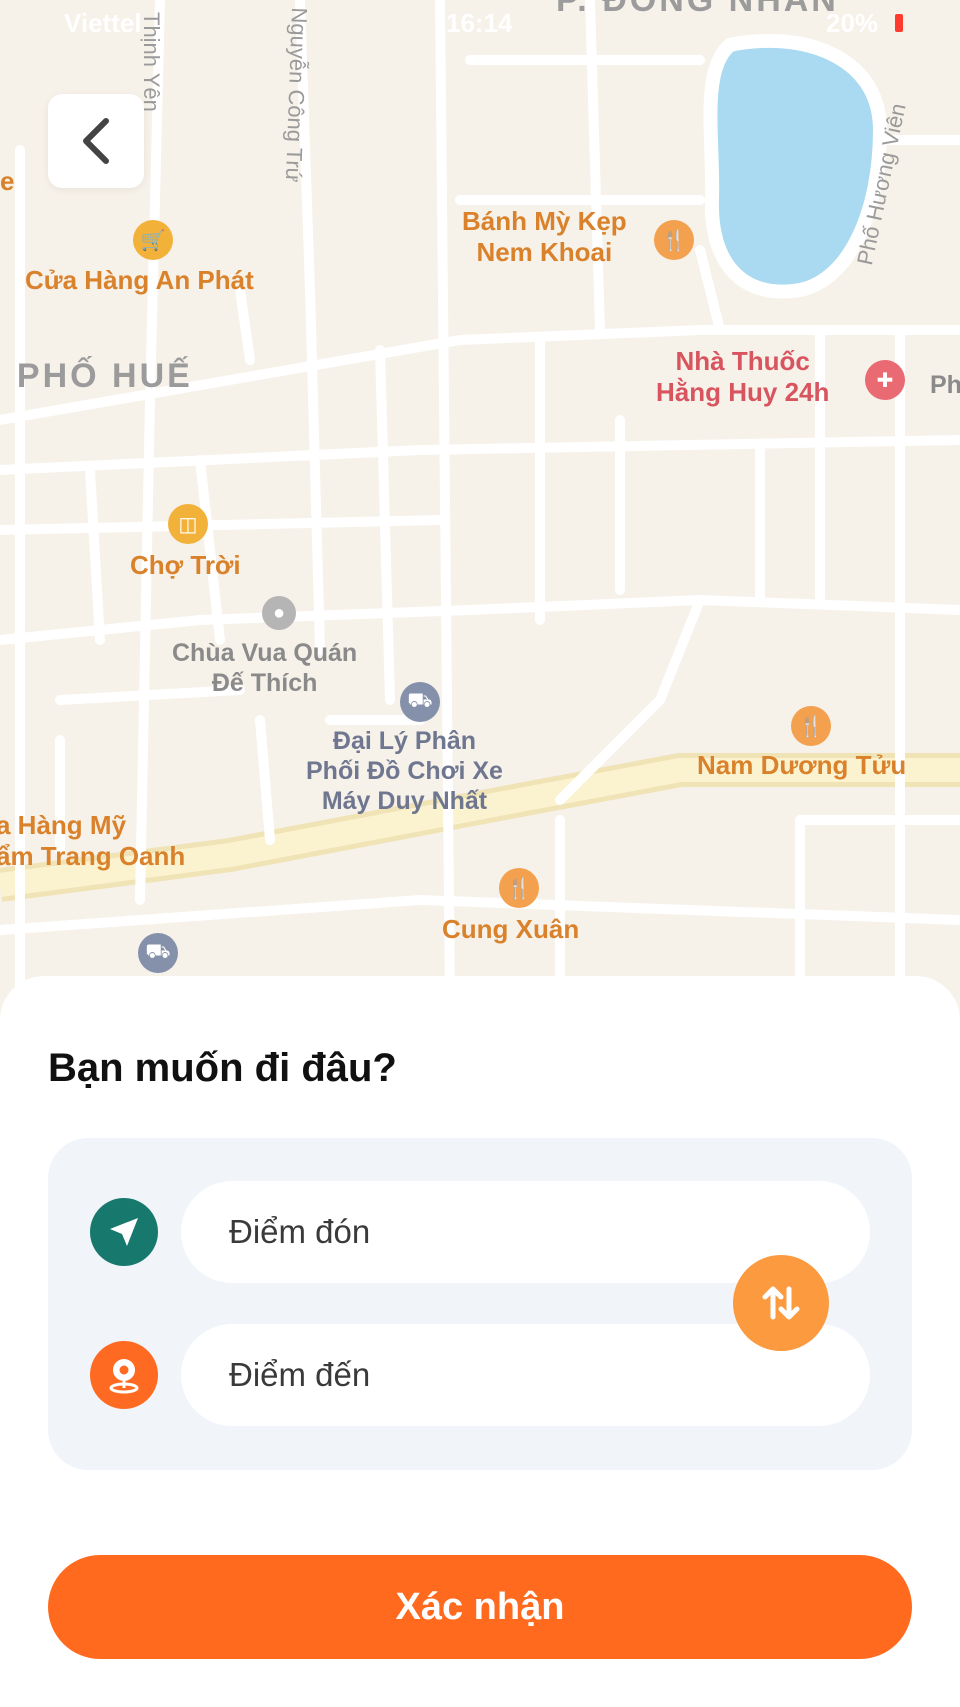 This screenshot has height=1707, width=960. Describe the element at coordinates (479, 23) in the screenshot. I see `clock: 16:14` at that location.